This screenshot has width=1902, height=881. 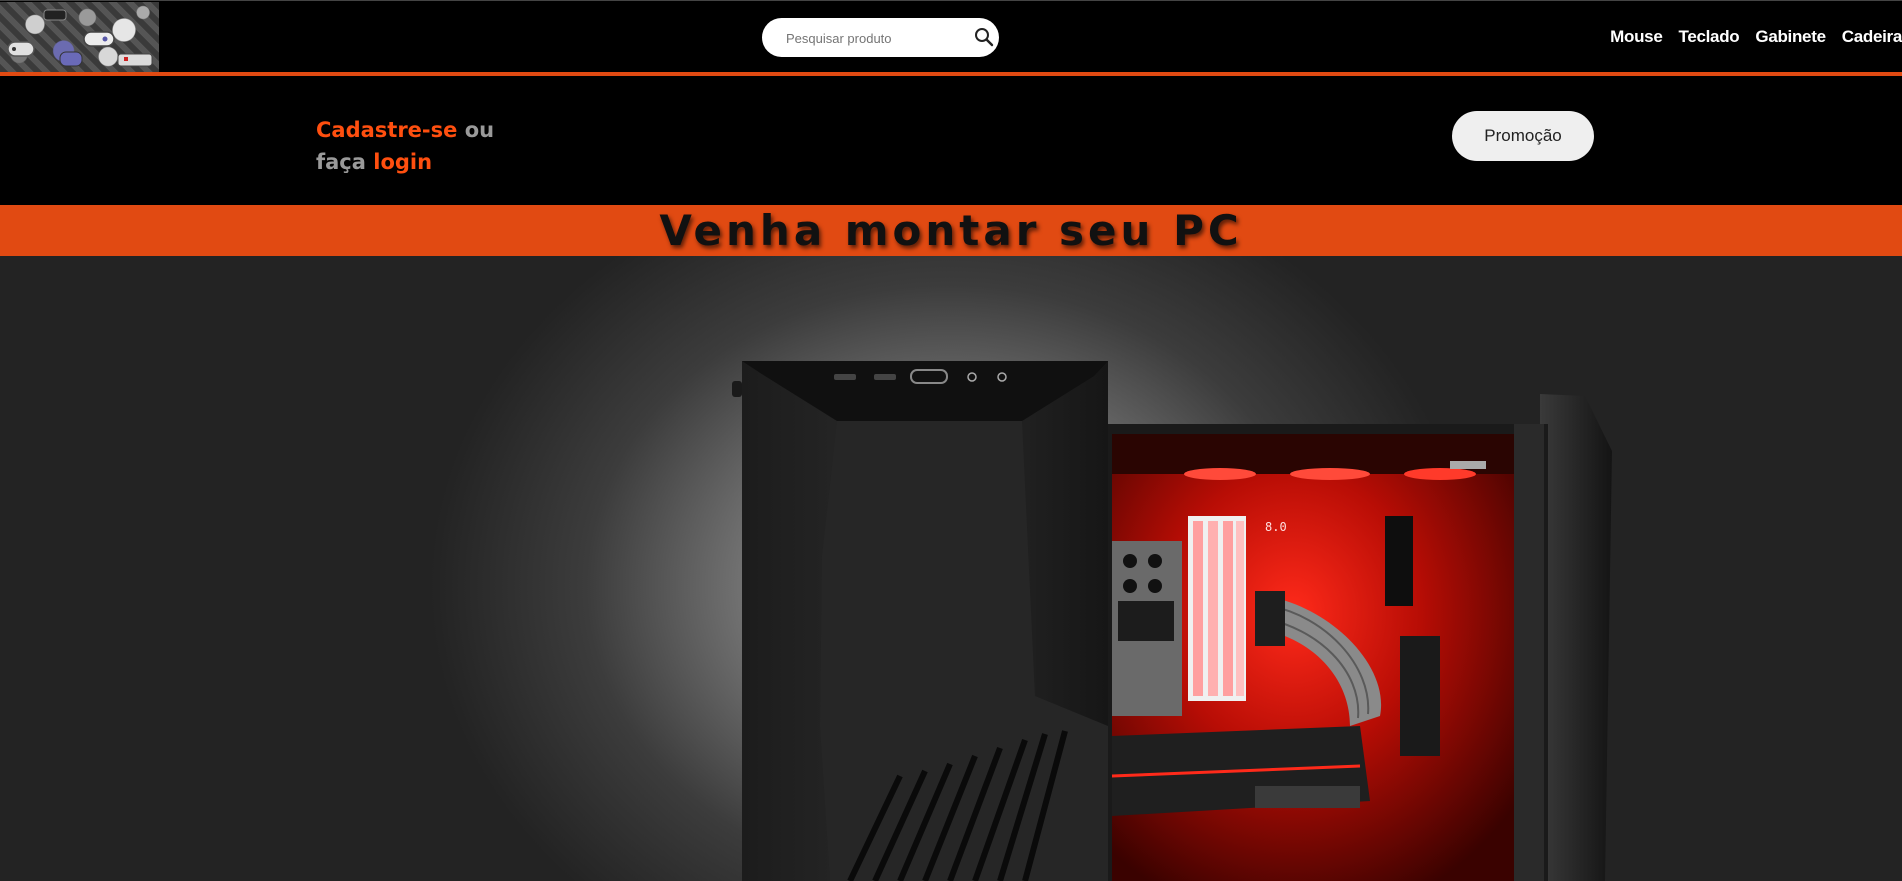 I want to click on account-strip: Cadastre-se ou faça login Promoção, so click(x=951, y=140).